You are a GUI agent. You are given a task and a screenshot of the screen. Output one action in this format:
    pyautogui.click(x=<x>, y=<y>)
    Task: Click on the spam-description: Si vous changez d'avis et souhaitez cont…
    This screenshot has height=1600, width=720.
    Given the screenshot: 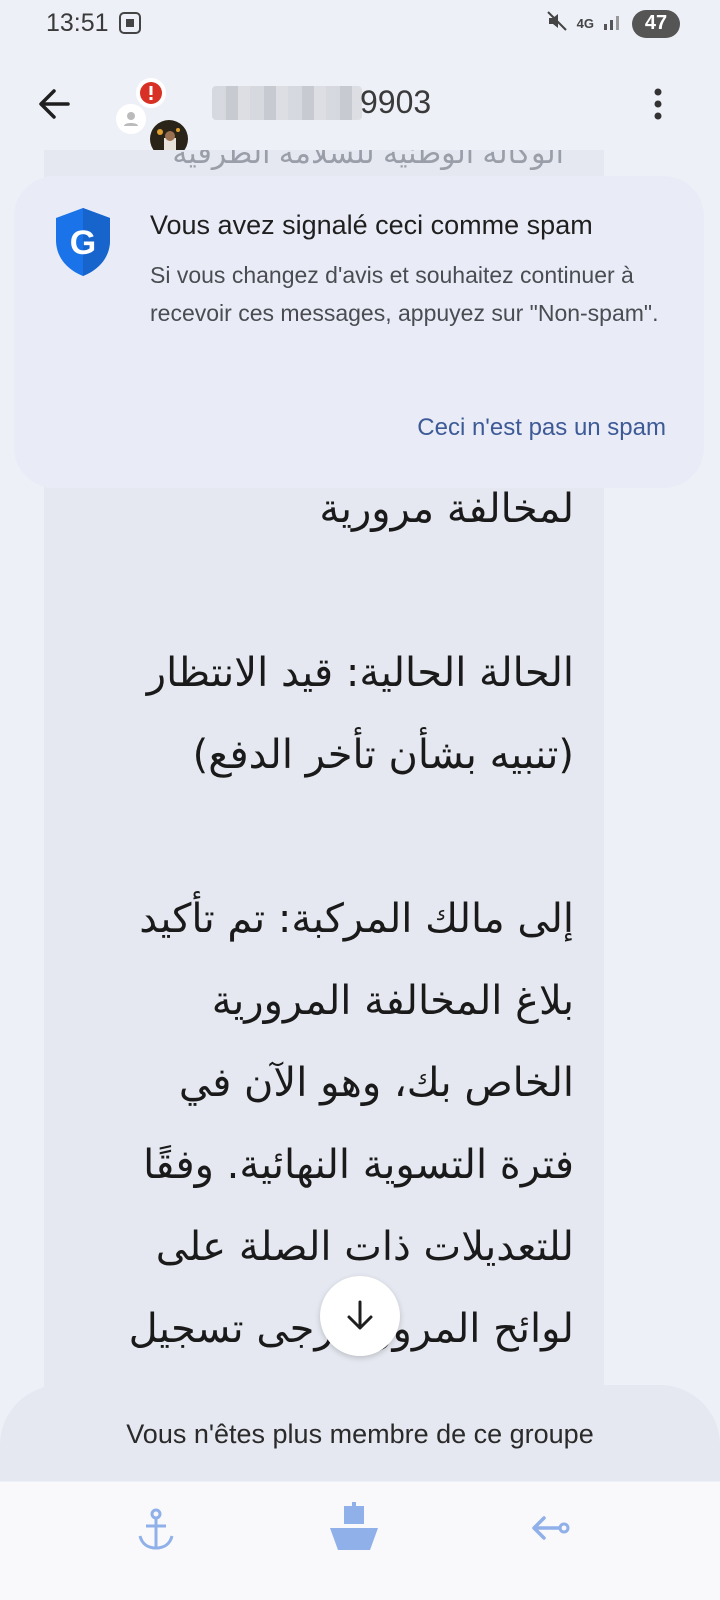 What is the action you would take?
    pyautogui.click(x=404, y=294)
    